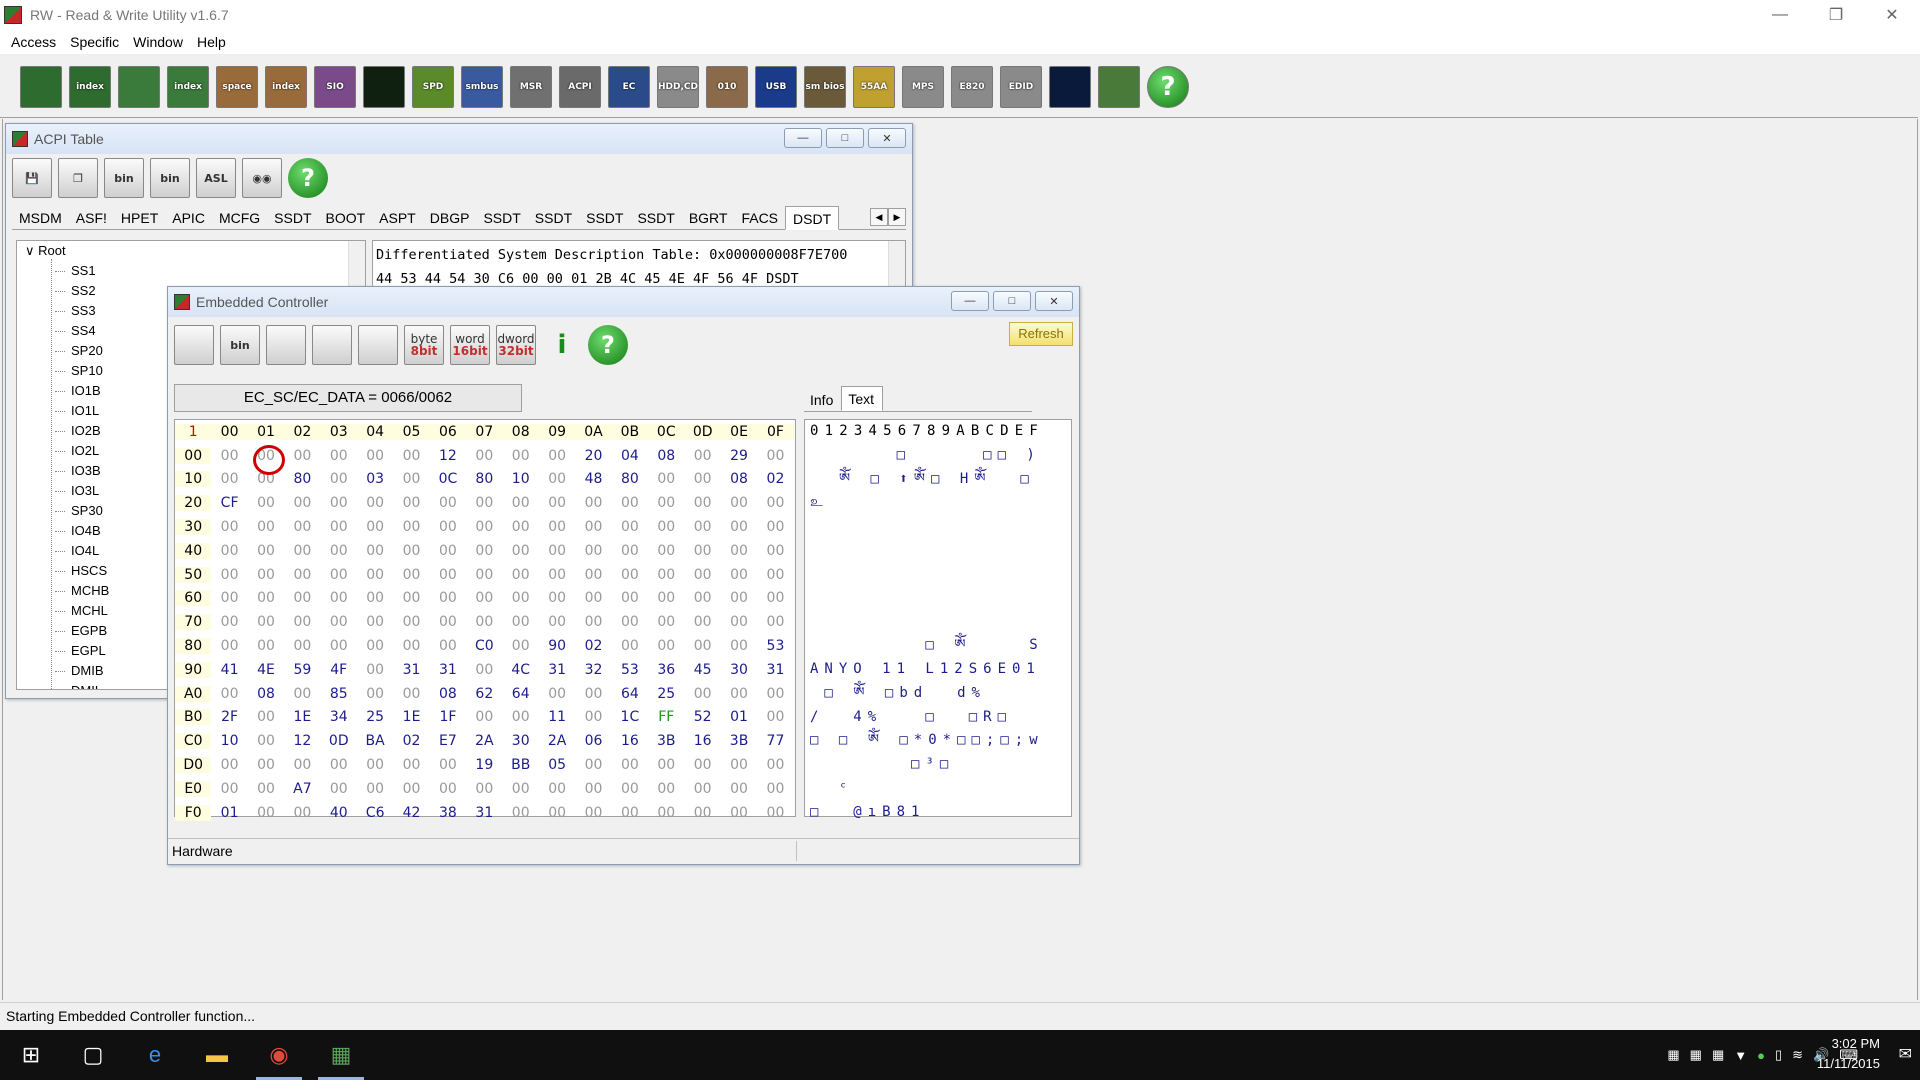 The width and height of the screenshot is (1920, 1080). What do you see at coordinates (845, 138) in the screenshot?
I see `acpi-maximize-button: □` at bounding box center [845, 138].